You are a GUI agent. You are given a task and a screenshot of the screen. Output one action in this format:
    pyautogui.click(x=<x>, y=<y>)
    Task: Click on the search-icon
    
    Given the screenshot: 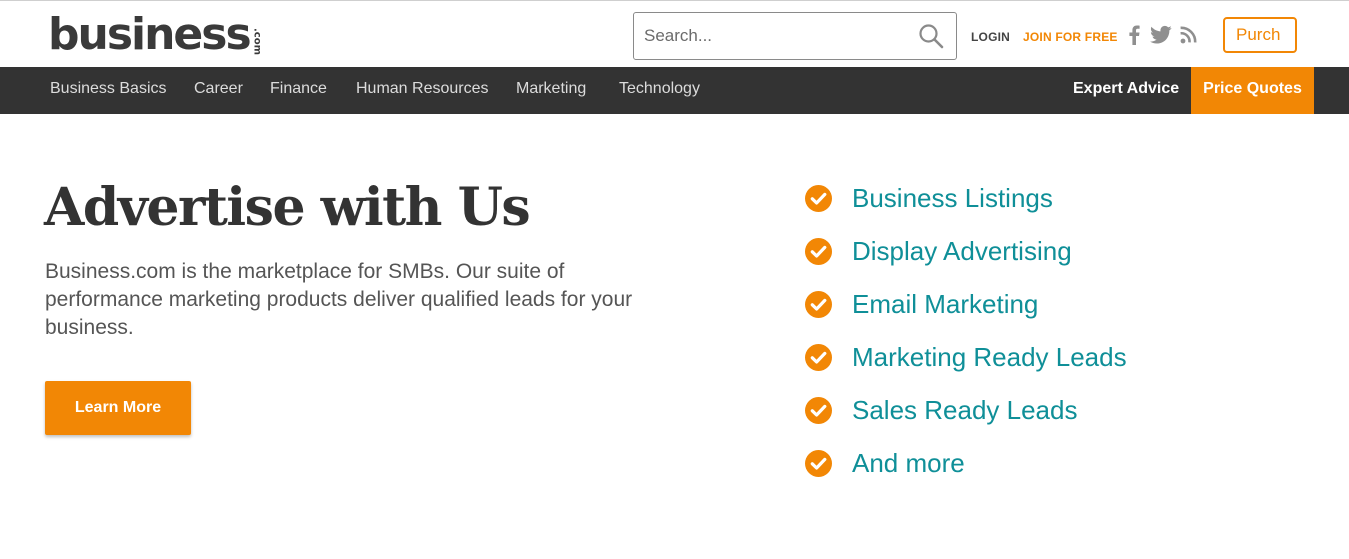 What is the action you would take?
    pyautogui.click(x=931, y=36)
    